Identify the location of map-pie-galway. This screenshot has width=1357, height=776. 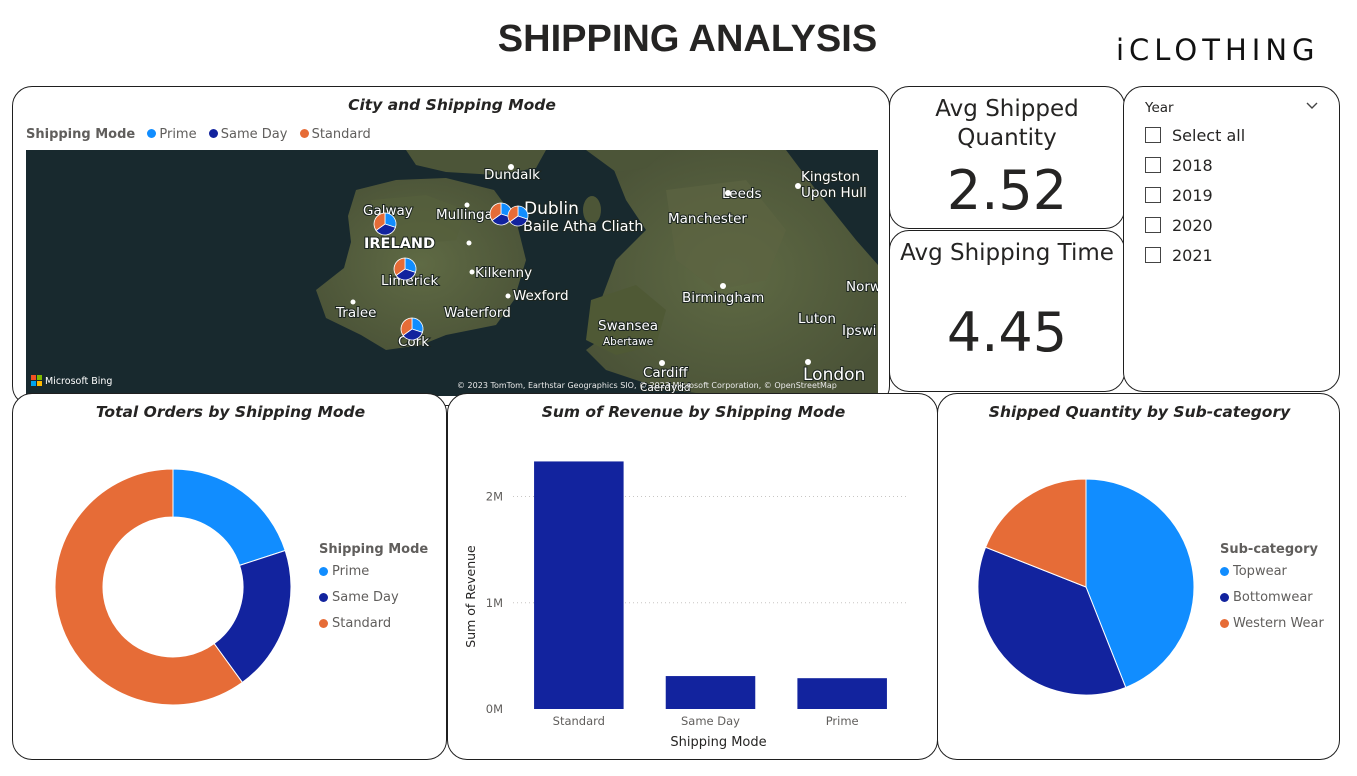
(385, 224).